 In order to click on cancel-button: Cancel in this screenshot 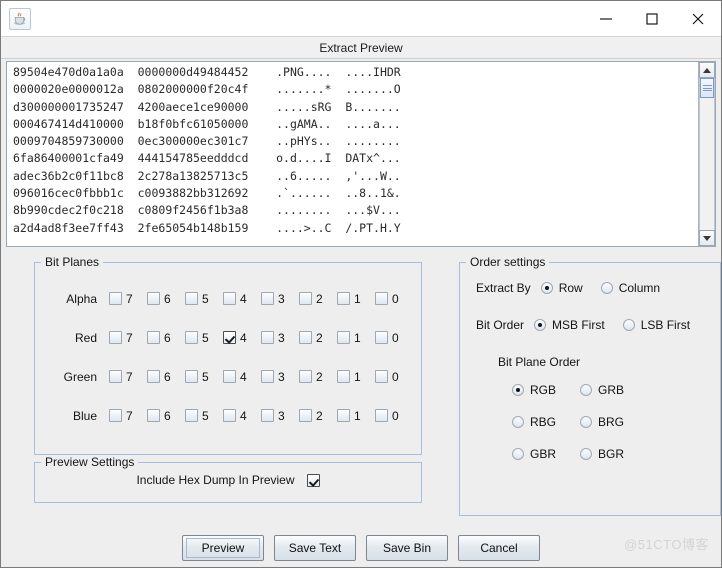, I will do `click(499, 548)`.